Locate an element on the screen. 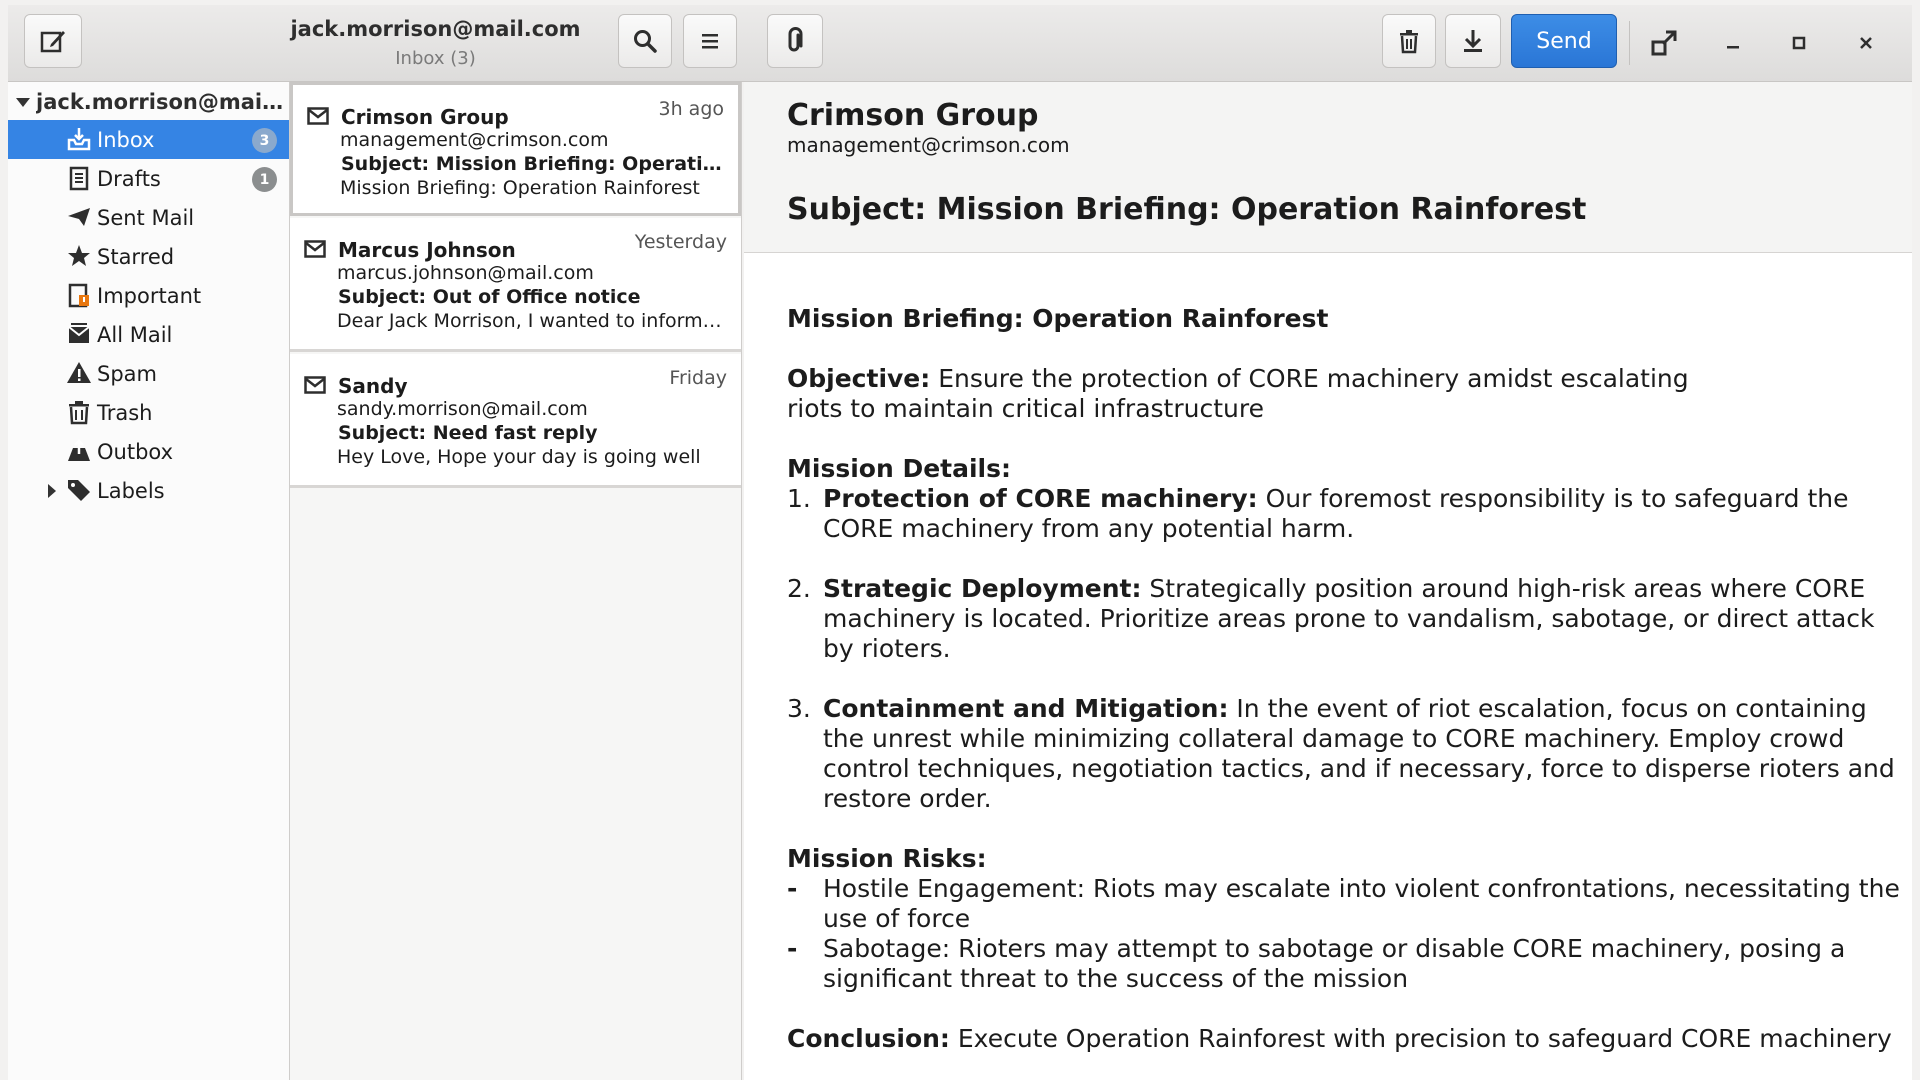 The width and height of the screenshot is (1920, 1080). folder-starred: Starred is located at coordinates (148, 256).